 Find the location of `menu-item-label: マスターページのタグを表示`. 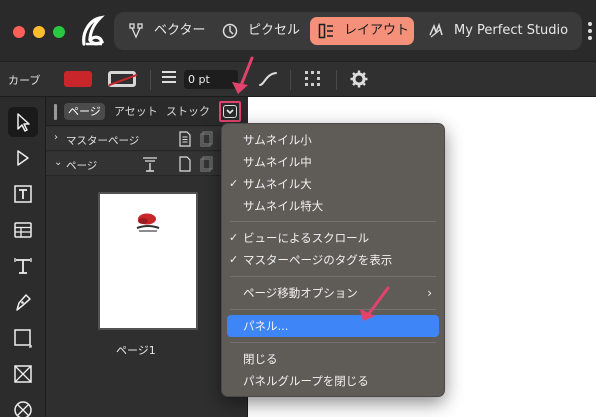

menu-item-label: マスターページのタグを表示 is located at coordinates (318, 260).